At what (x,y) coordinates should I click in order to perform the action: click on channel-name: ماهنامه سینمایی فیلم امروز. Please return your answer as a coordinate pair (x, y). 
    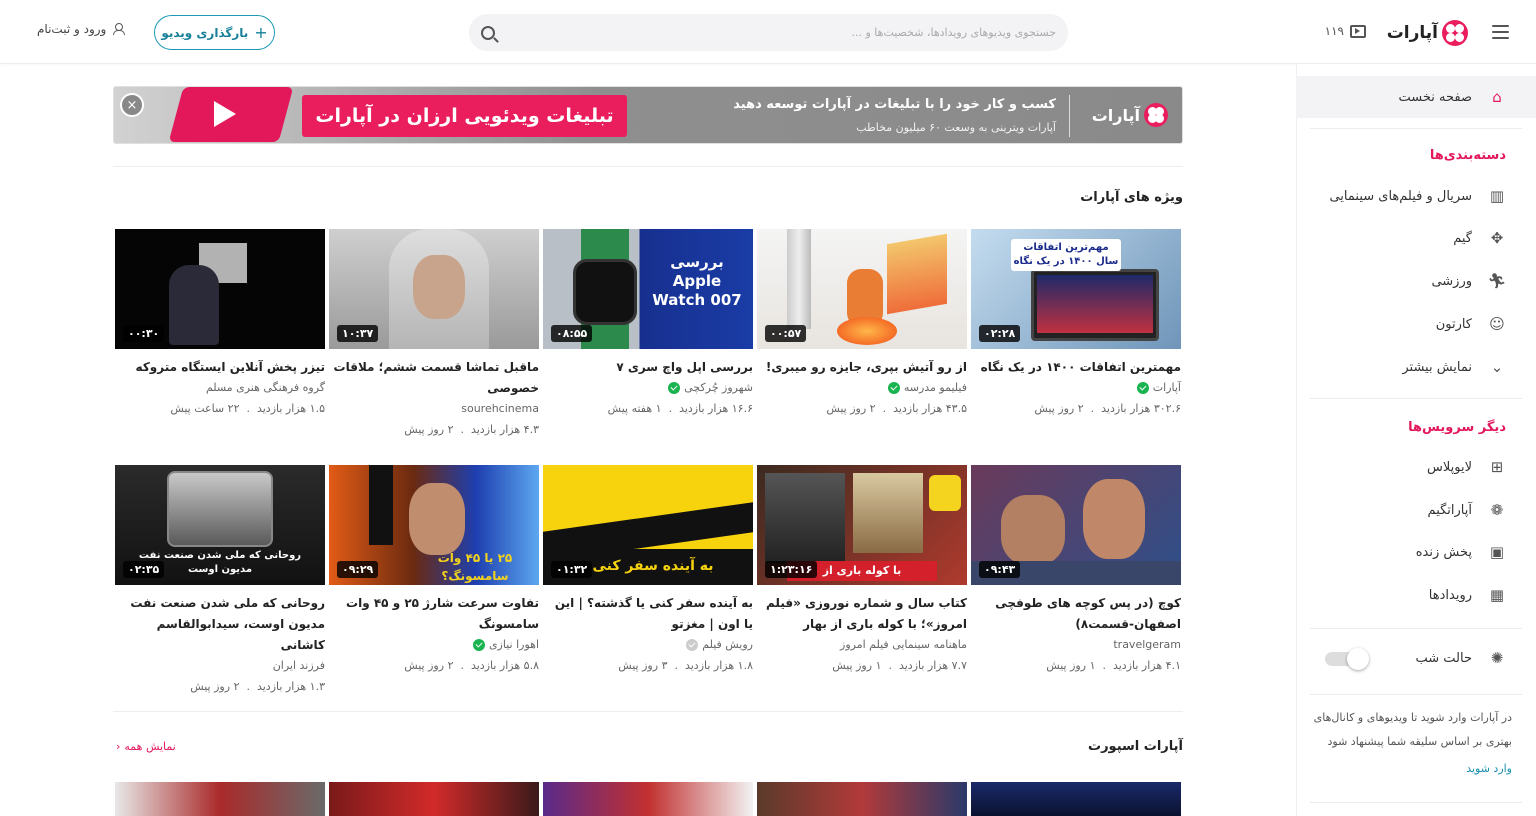
    Looking at the image, I should click on (903, 644).